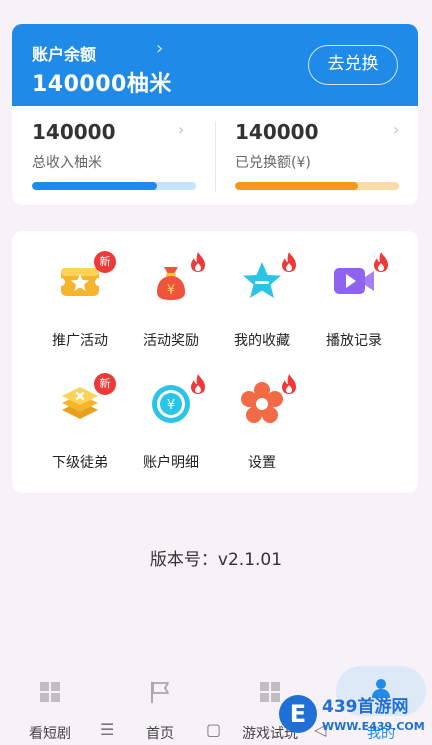 This screenshot has height=745, width=432. Describe the element at coordinates (213, 729) in the screenshot. I see `home-button: ▢` at that location.